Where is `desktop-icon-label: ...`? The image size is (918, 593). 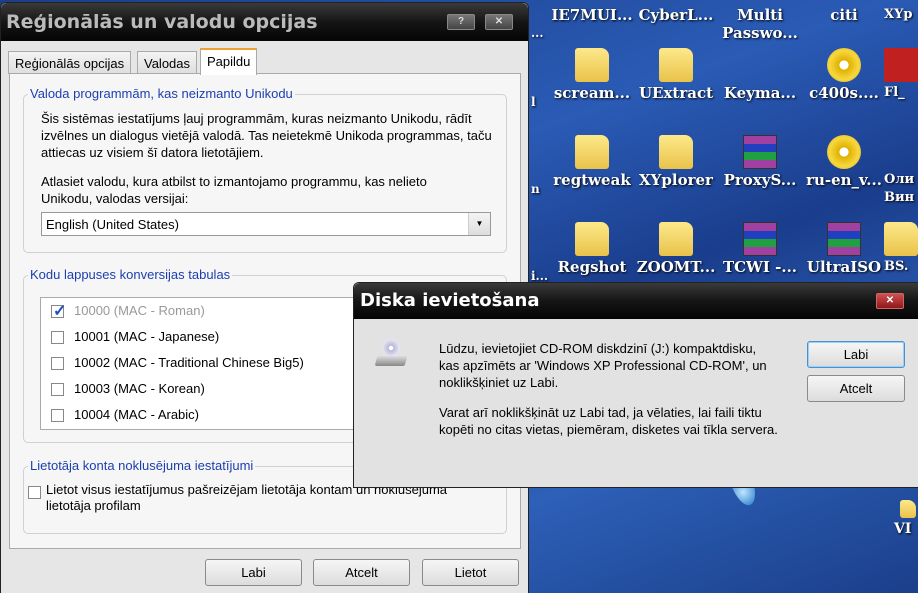 desktop-icon-label: ... is located at coordinates (537, 33).